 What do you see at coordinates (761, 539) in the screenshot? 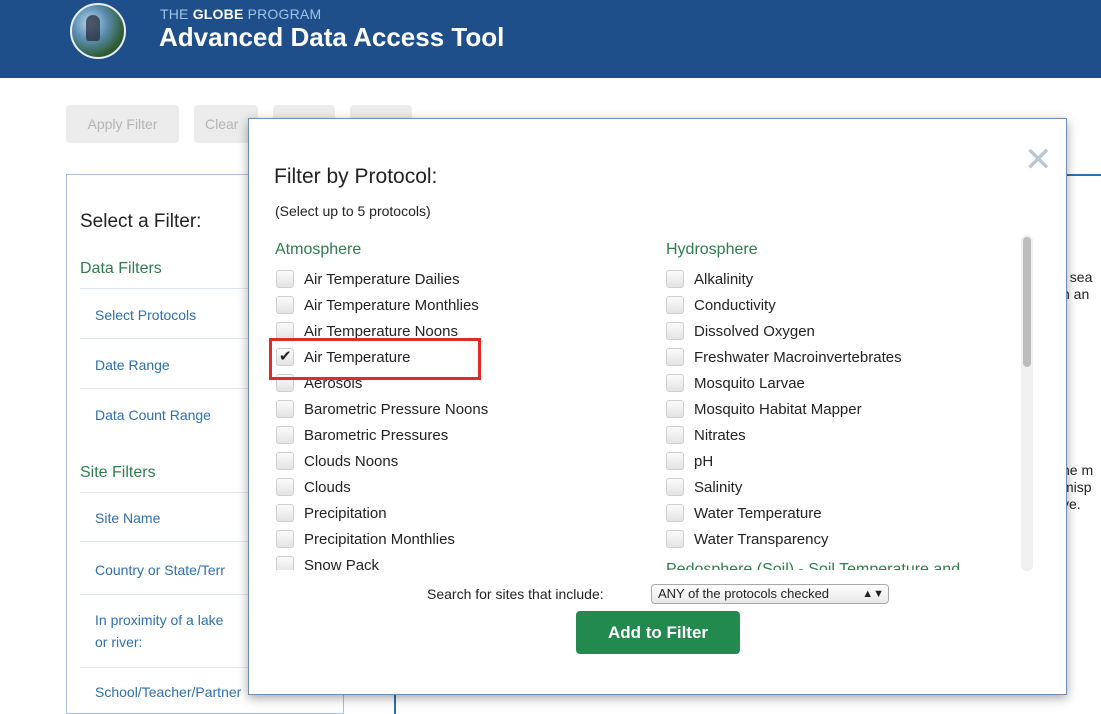
I see `protocol-label: Water Transparency` at bounding box center [761, 539].